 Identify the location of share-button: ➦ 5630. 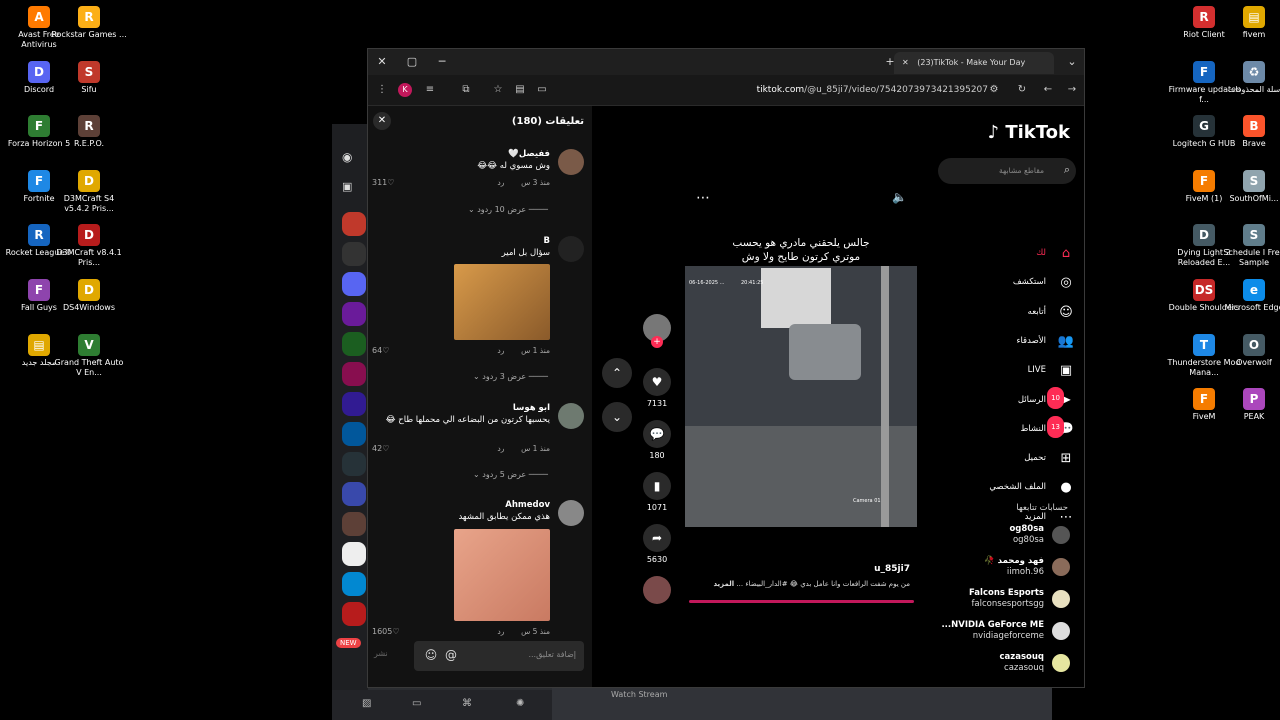
(657, 544).